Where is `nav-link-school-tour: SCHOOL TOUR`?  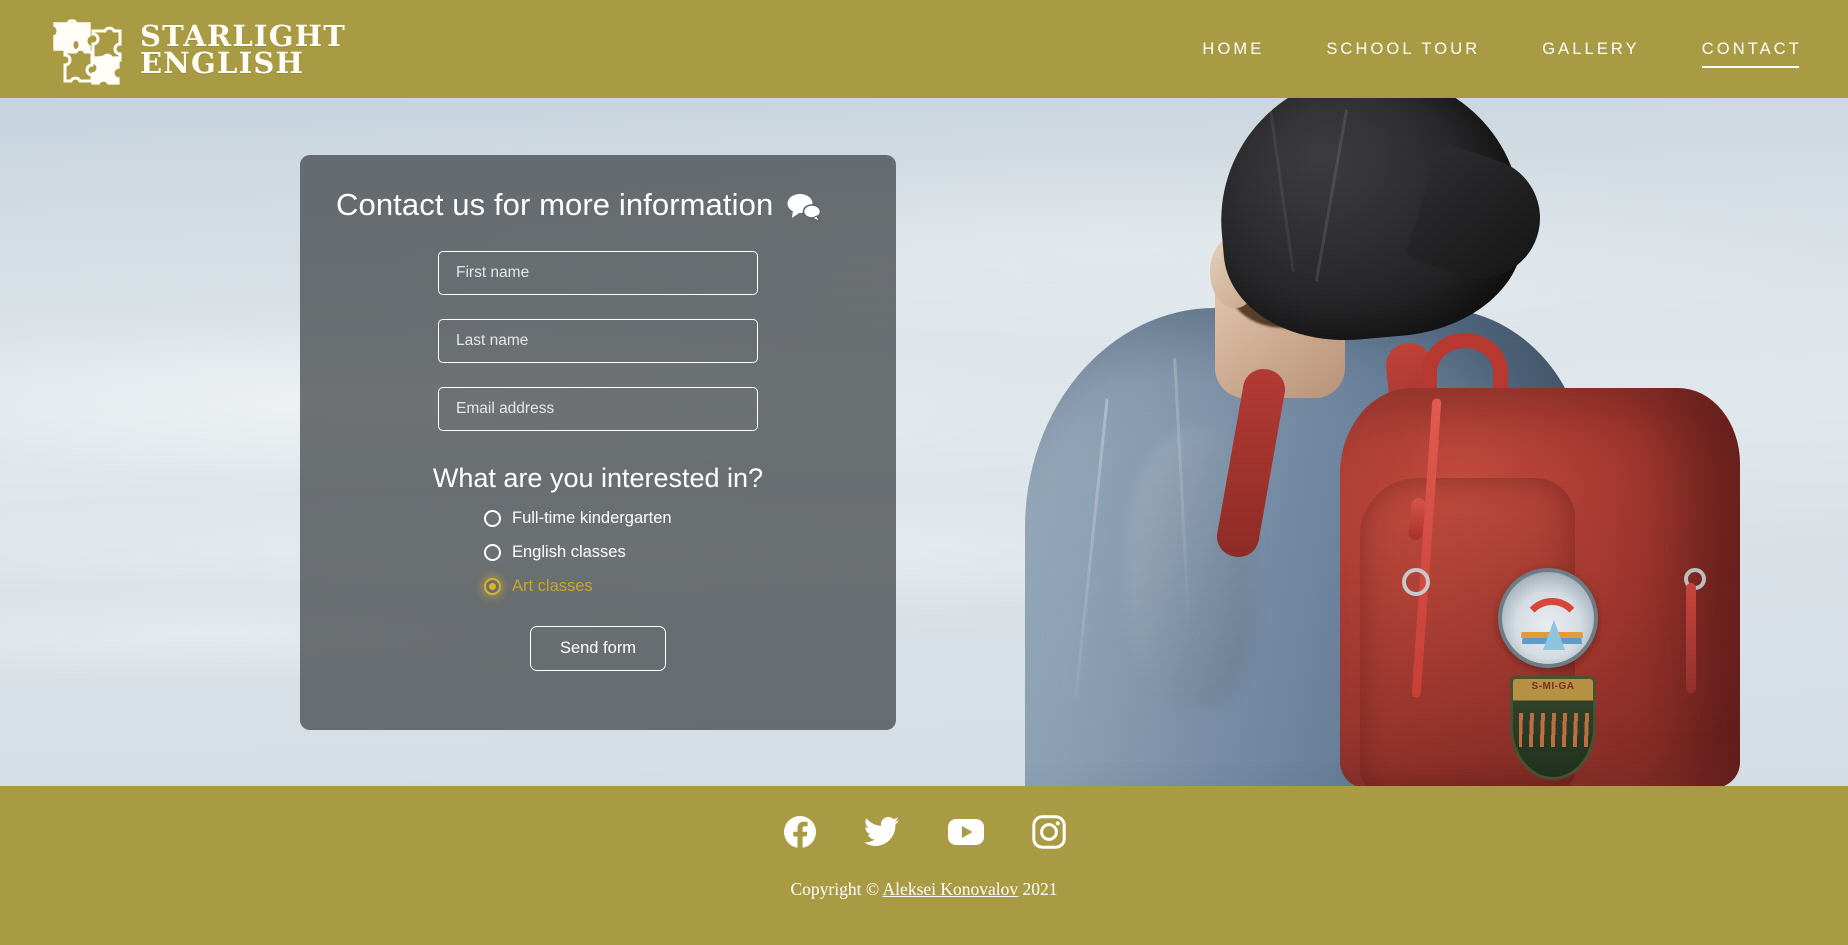 nav-link-school-tour: SCHOOL TOUR is located at coordinates (1403, 49).